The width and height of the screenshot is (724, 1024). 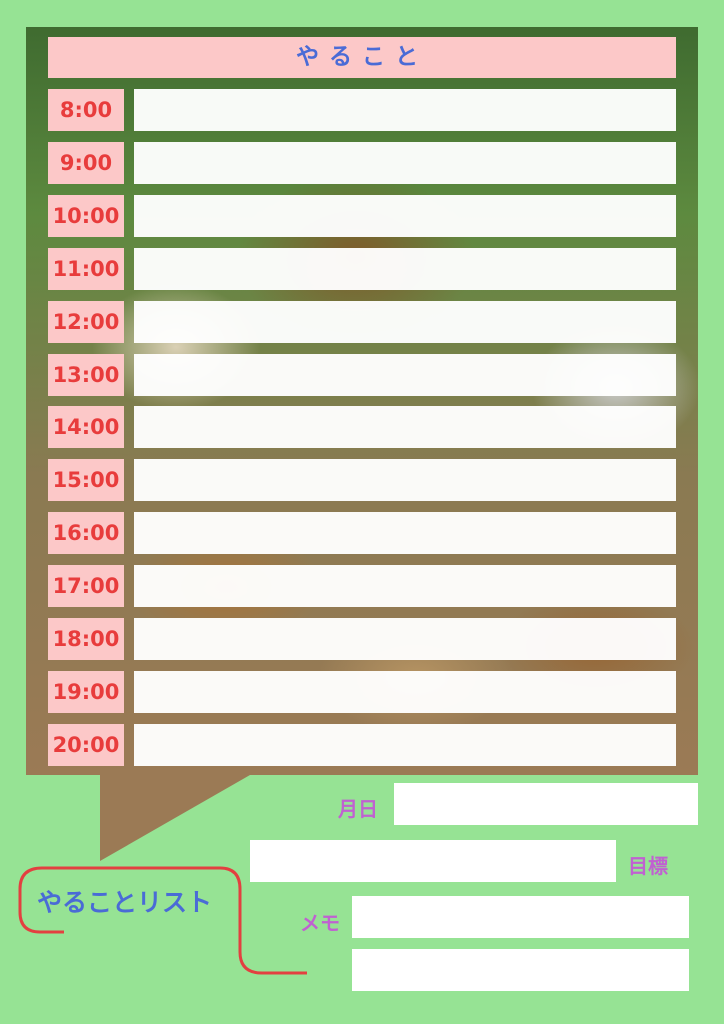 I want to click on list-callout-frame, so click(x=162, y=920).